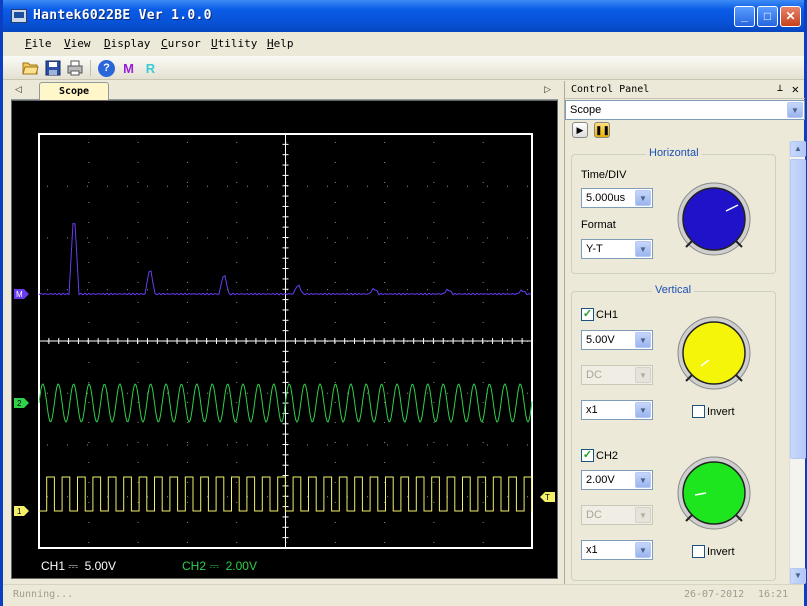 The image size is (807, 606). What do you see at coordinates (798, 149) in the screenshot?
I see `scroll-up-icon: ▲` at bounding box center [798, 149].